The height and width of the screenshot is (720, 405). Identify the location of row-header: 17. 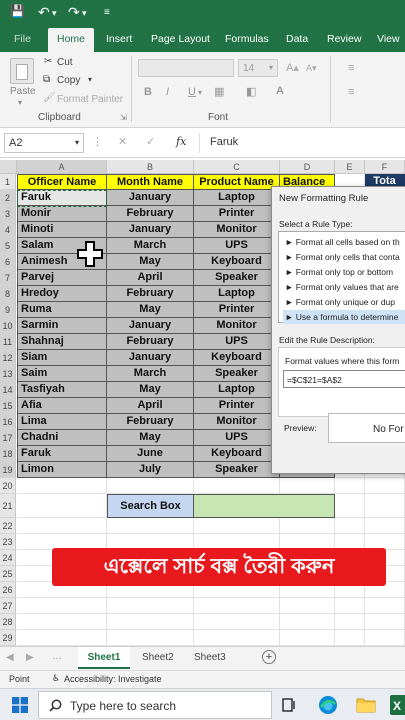
(8, 438).